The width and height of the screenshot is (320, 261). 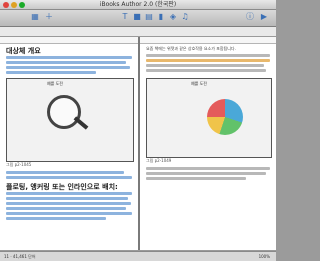 I want to click on title-bar: iBooks Author 2.0 (한국판), so click(x=138, y=5).